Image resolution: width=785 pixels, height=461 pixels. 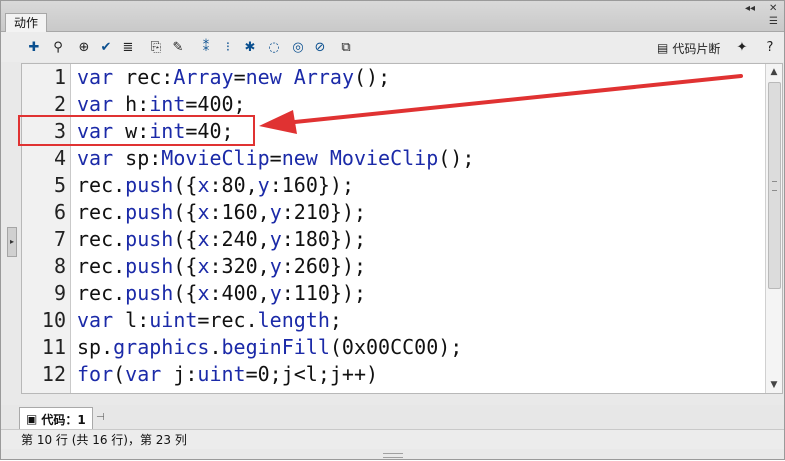 What do you see at coordinates (59, 239) in the screenshot?
I see `line-number: 7` at bounding box center [59, 239].